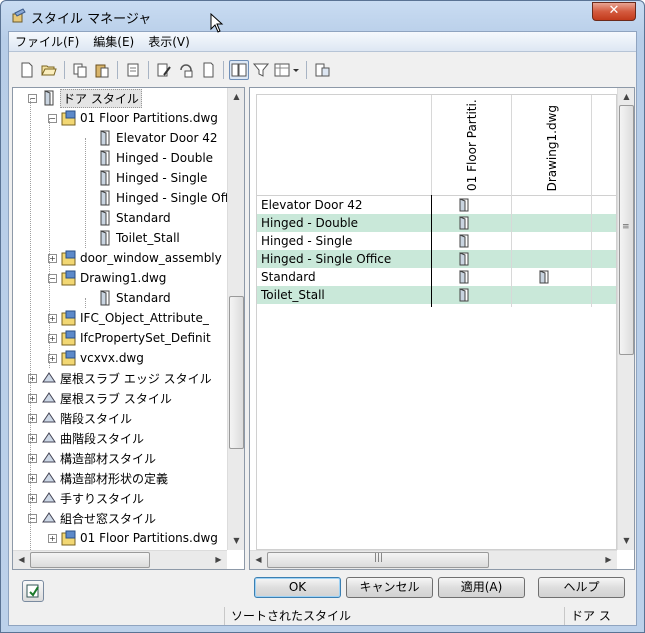 The image size is (645, 633). Describe the element at coordinates (102, 70) in the screenshot. I see `paste-icon` at that location.